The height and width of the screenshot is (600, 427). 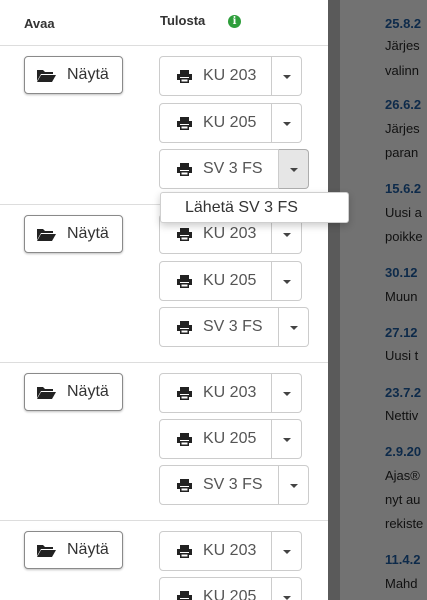 I want to click on news-text: Nettiv, so click(x=402, y=415).